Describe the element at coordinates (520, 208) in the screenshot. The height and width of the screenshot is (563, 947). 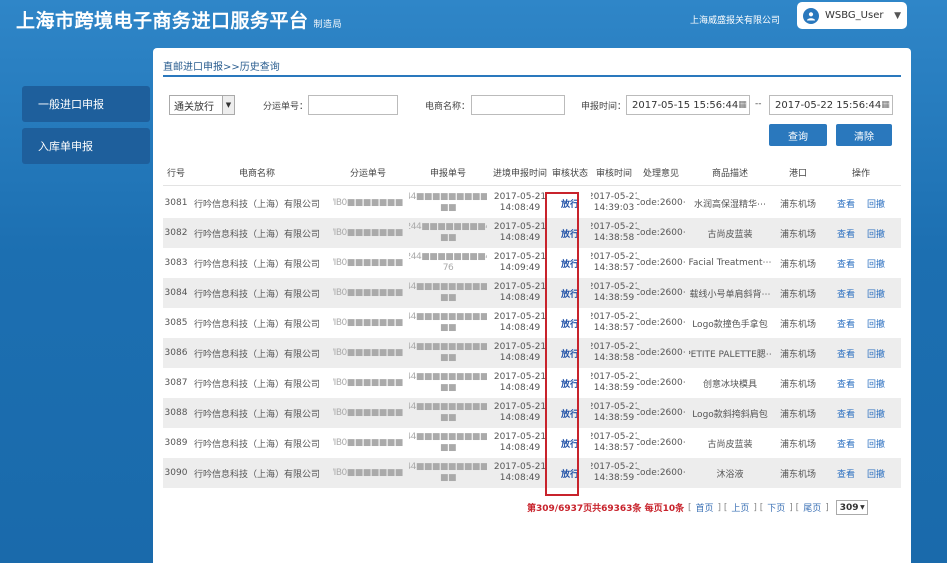
I see `cell-entry-time-line: 14:08:49` at that location.